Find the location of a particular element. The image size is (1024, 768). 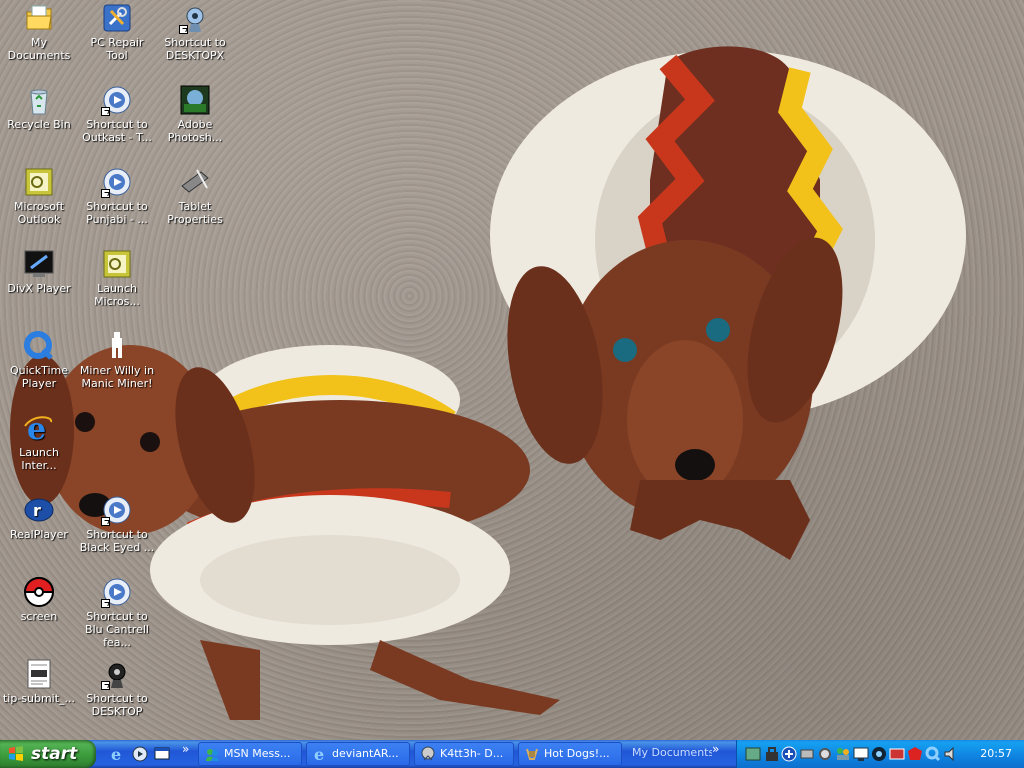

desktop-icon-realplayer: r RealPlayer is located at coordinates (39, 517).